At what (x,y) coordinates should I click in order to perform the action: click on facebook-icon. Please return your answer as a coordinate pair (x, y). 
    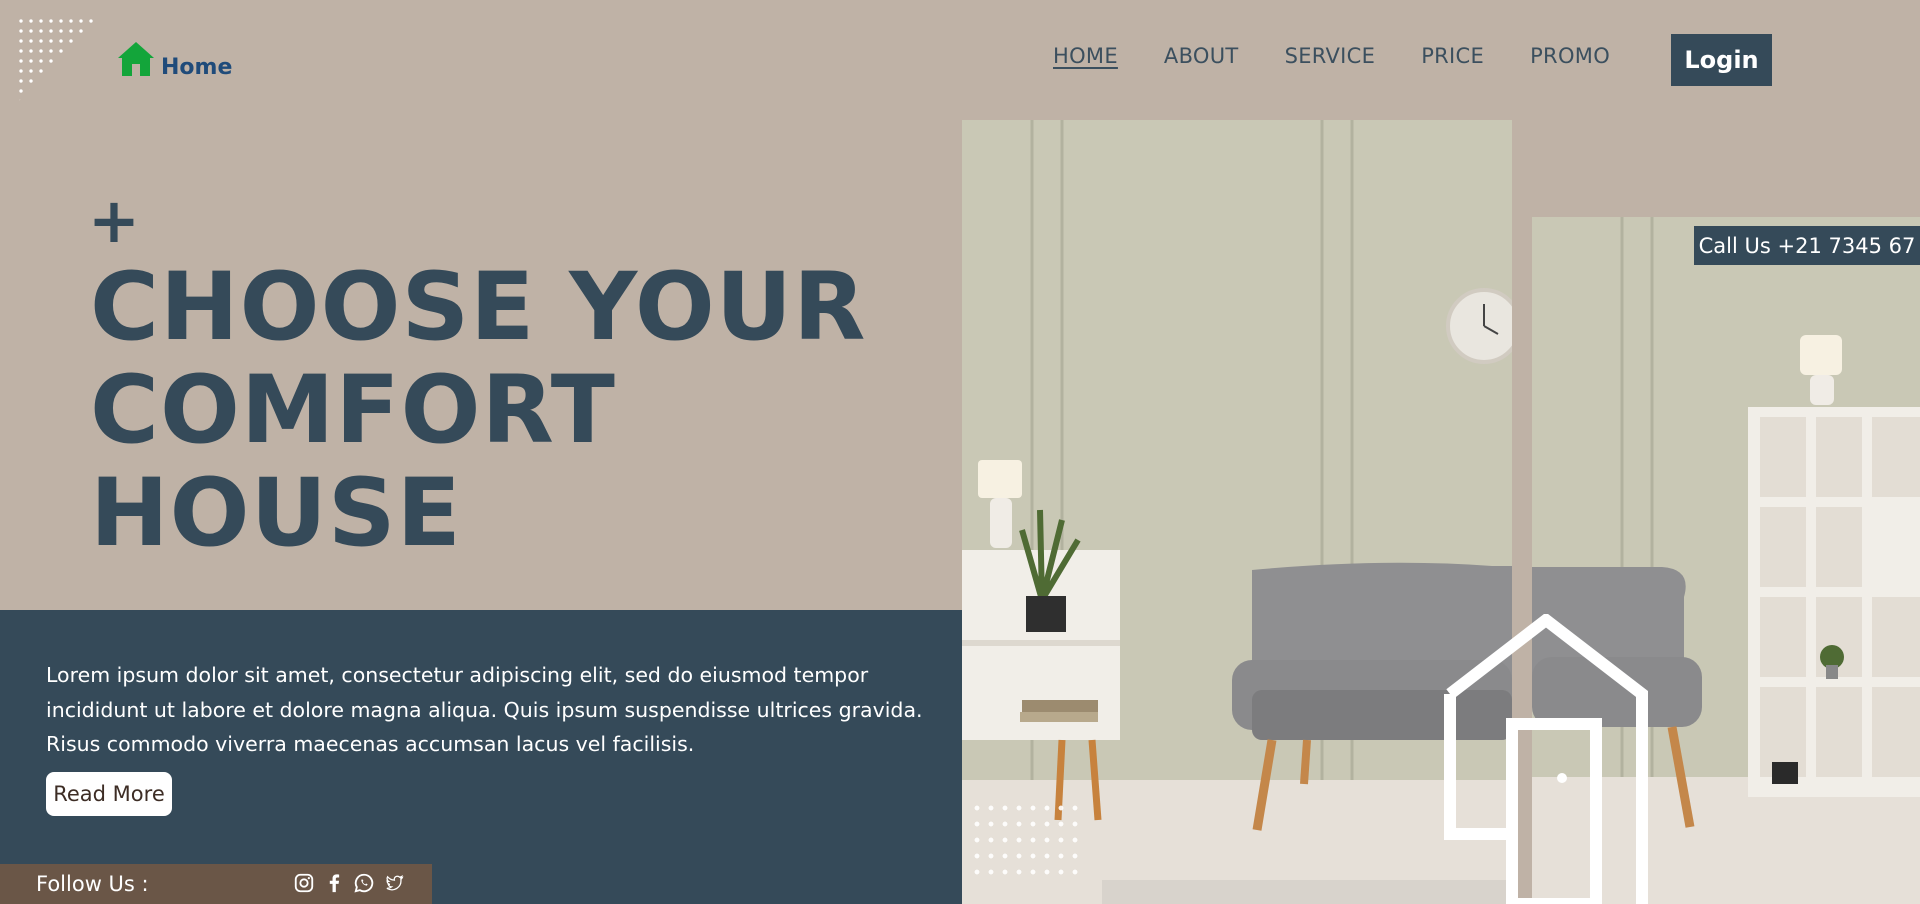
    Looking at the image, I should click on (334, 883).